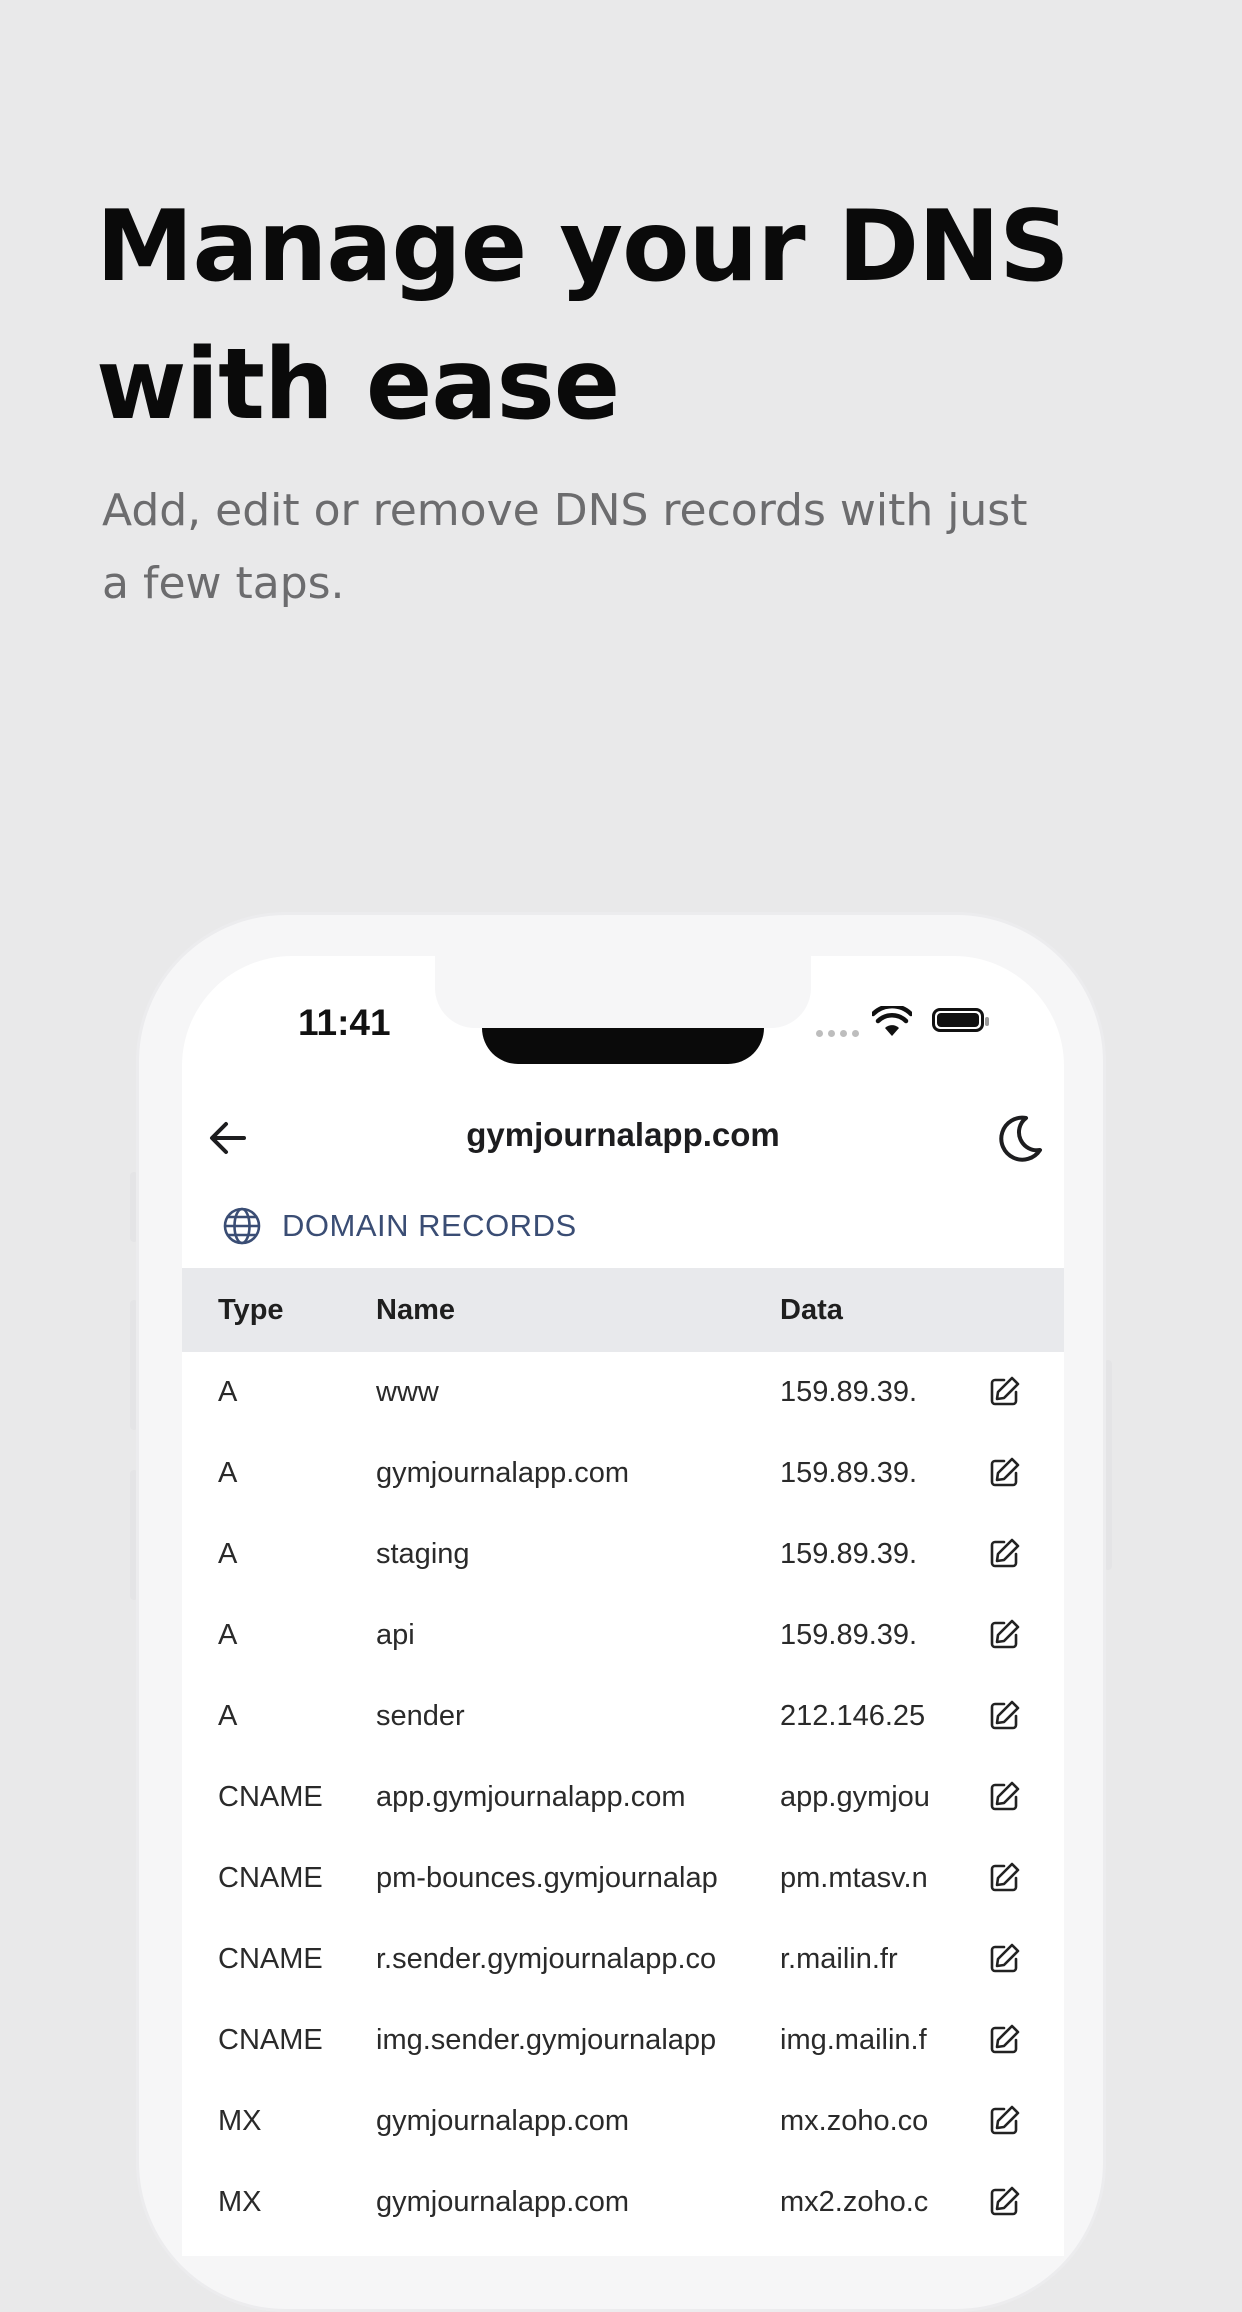 The image size is (1242, 2312). Describe the element at coordinates (420, 1716) in the screenshot. I see `record-name-cell: sender` at that location.